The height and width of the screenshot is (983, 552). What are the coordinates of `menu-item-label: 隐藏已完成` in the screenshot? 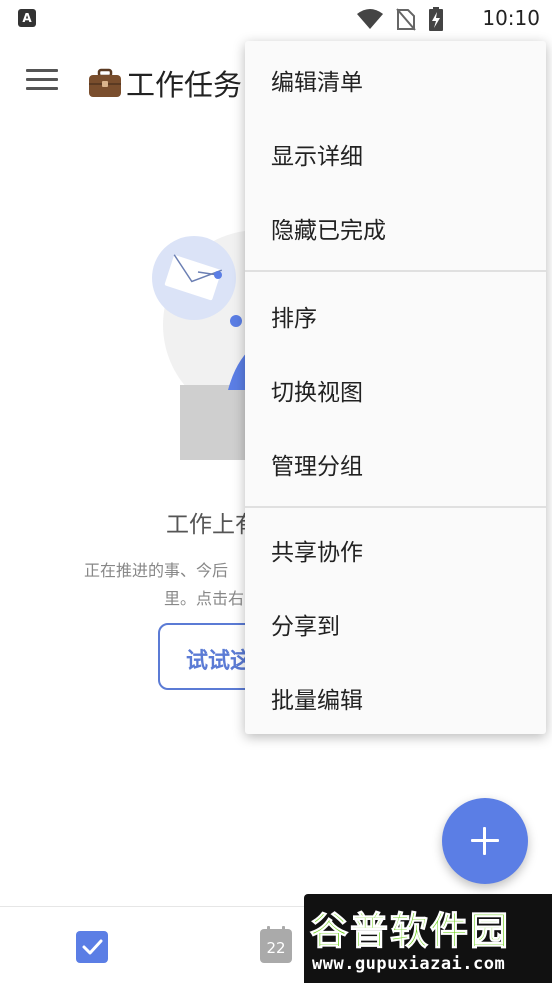 It's located at (328, 231).